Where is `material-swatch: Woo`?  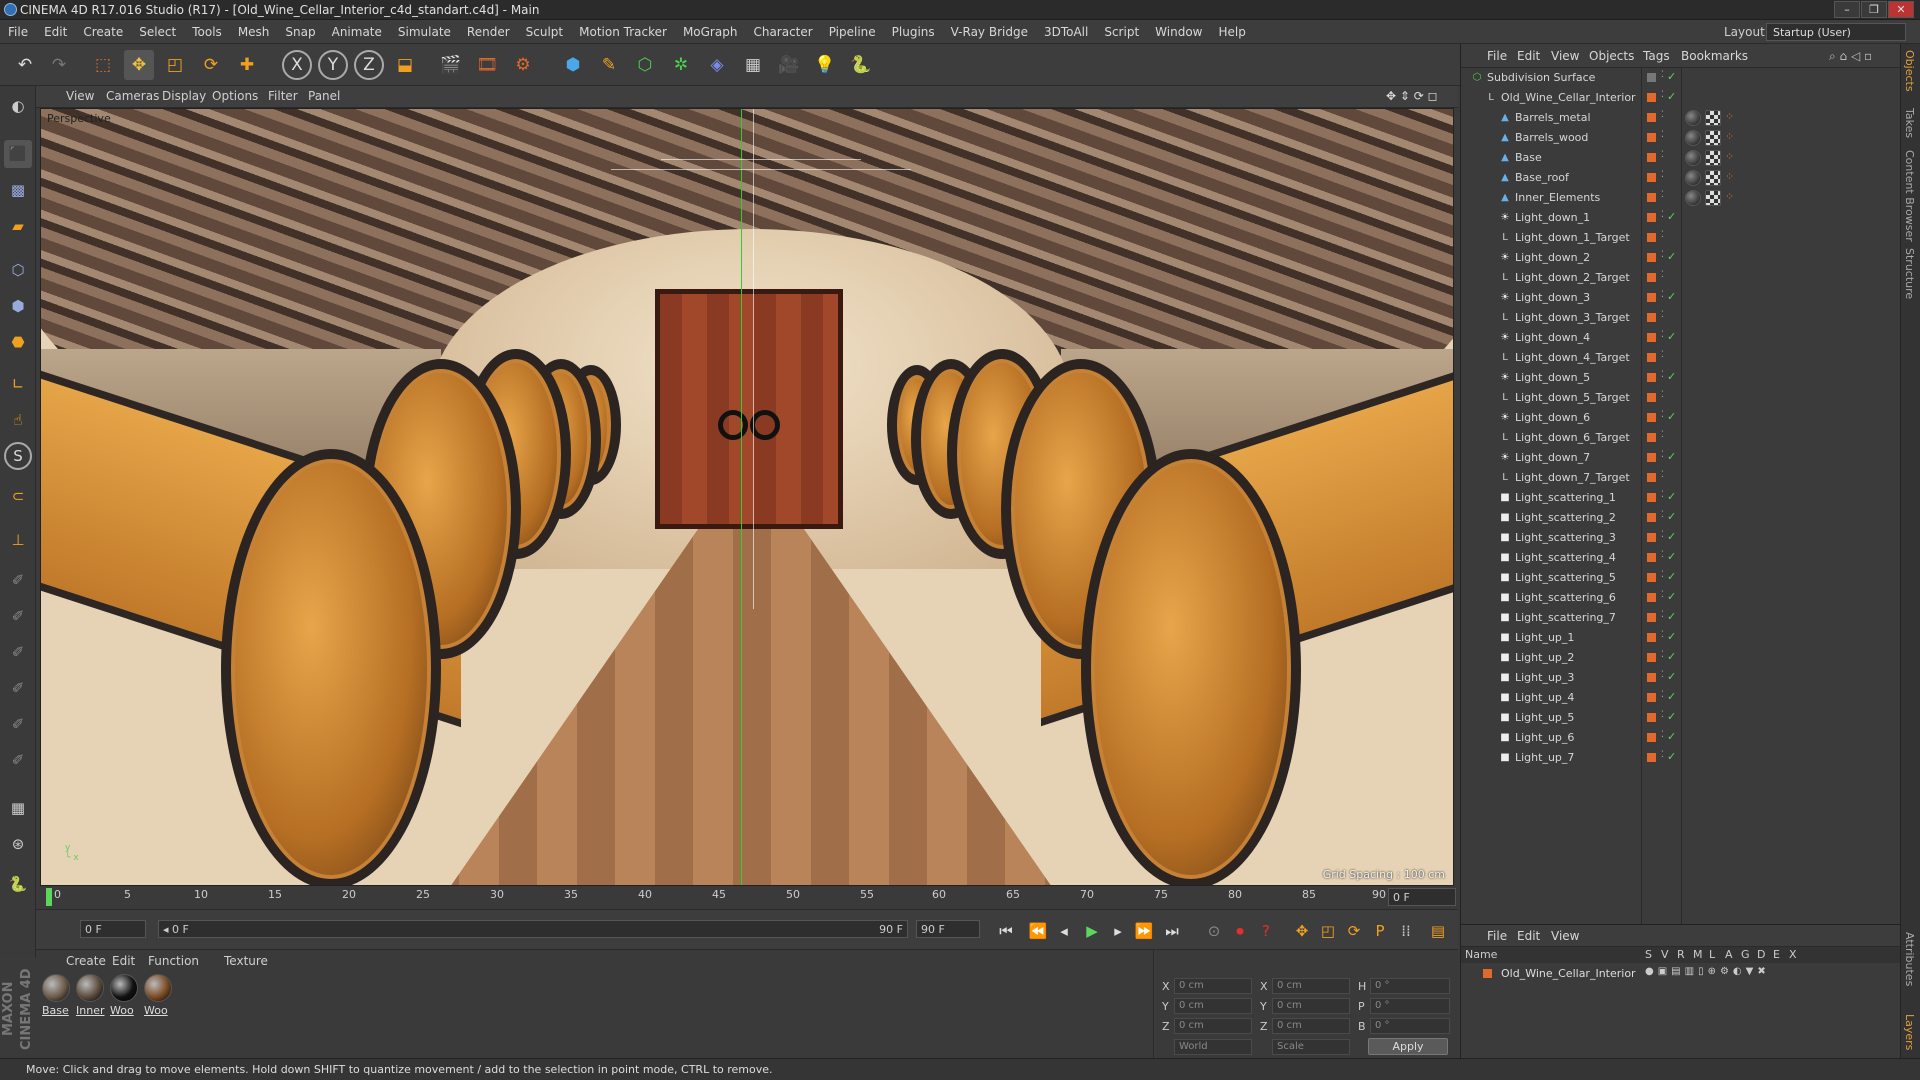
material-swatch: Woo is located at coordinates (125, 998).